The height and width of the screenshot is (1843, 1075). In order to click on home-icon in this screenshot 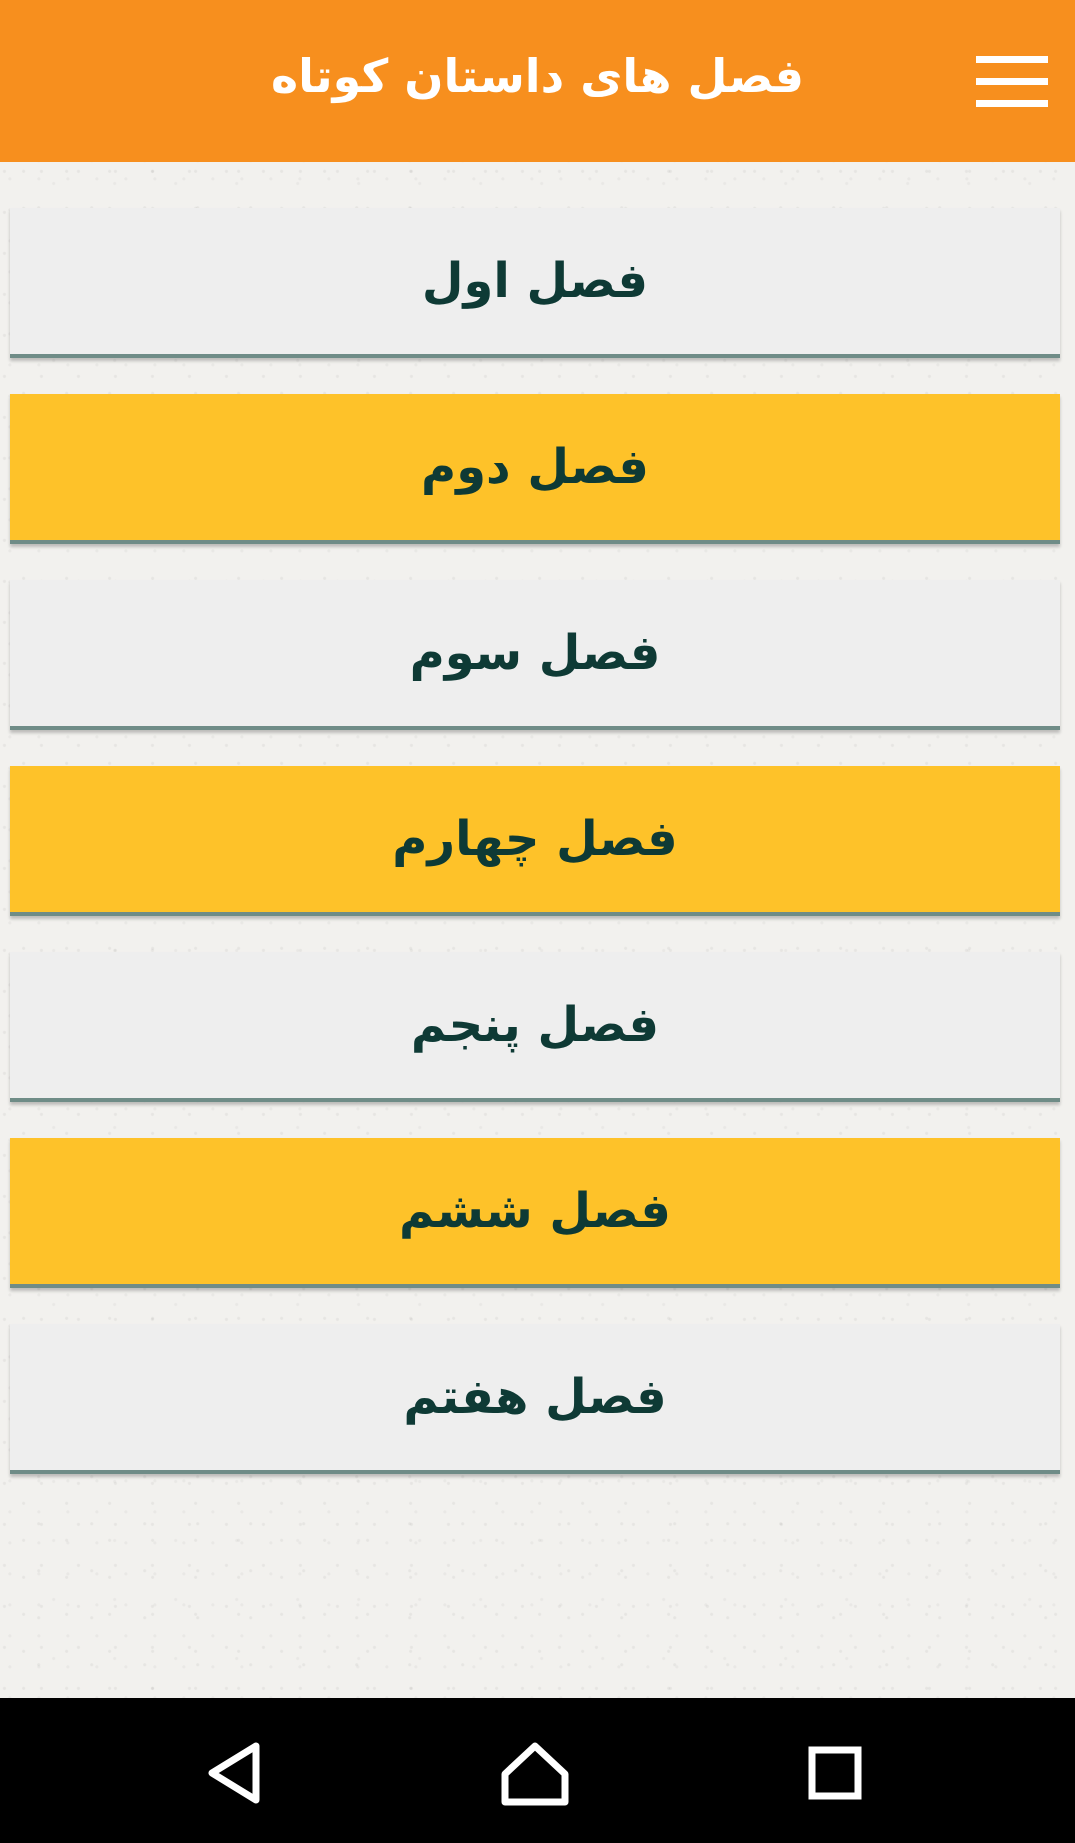, I will do `click(535, 1774)`.